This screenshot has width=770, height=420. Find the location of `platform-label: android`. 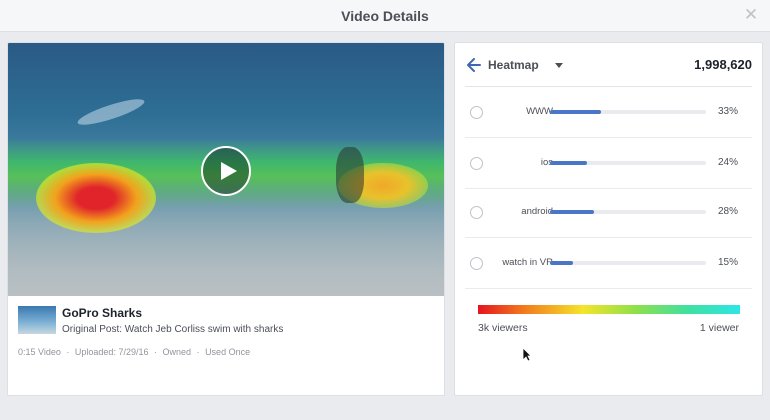

platform-label: android is located at coordinates (537, 211).